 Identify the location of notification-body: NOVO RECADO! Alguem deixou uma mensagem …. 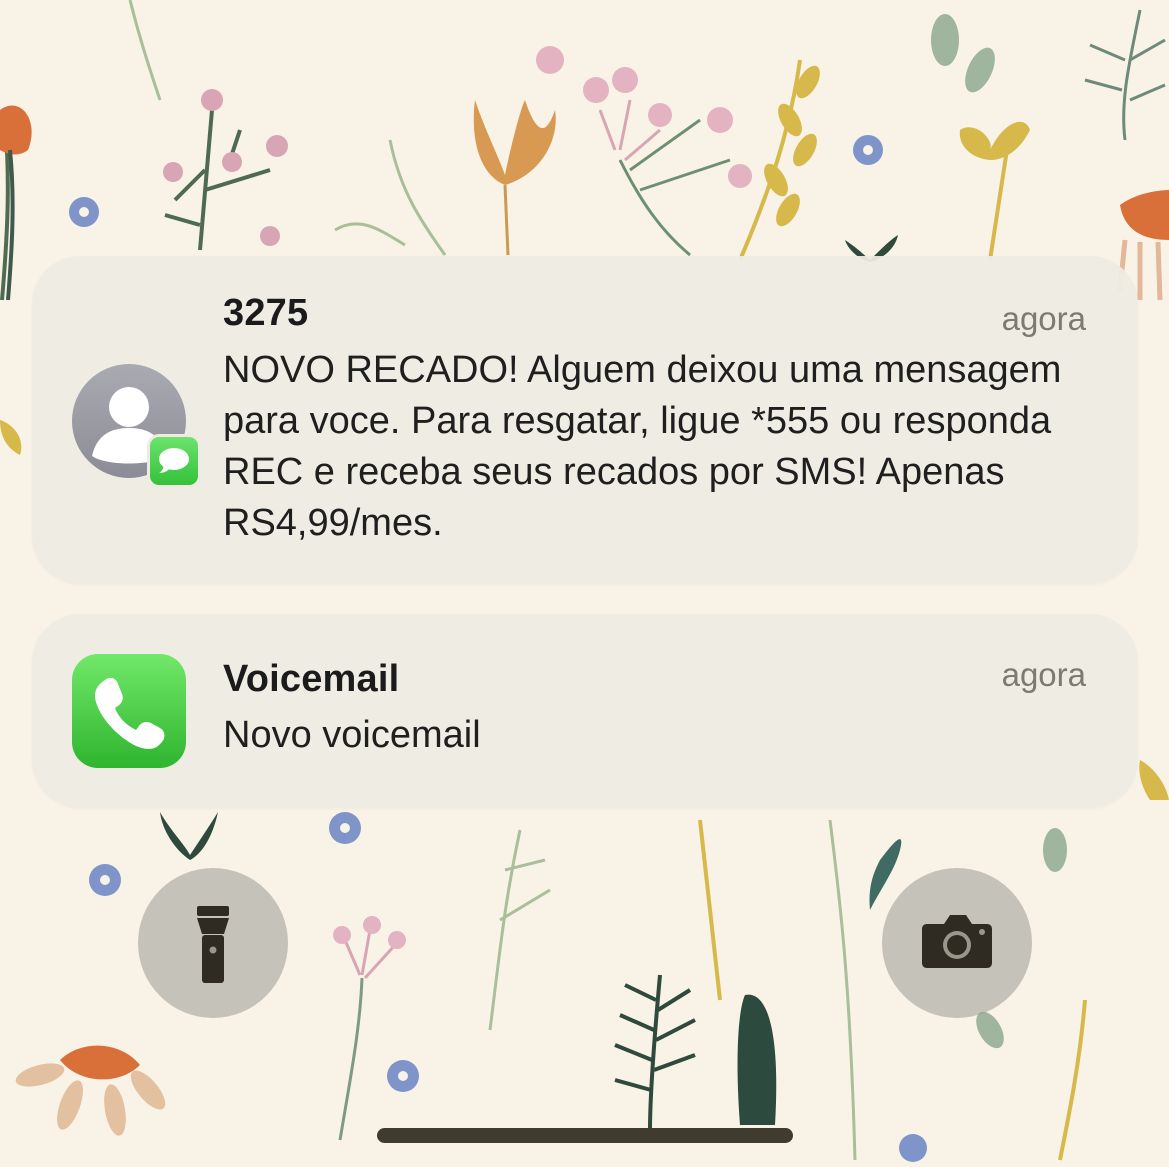
(642, 446).